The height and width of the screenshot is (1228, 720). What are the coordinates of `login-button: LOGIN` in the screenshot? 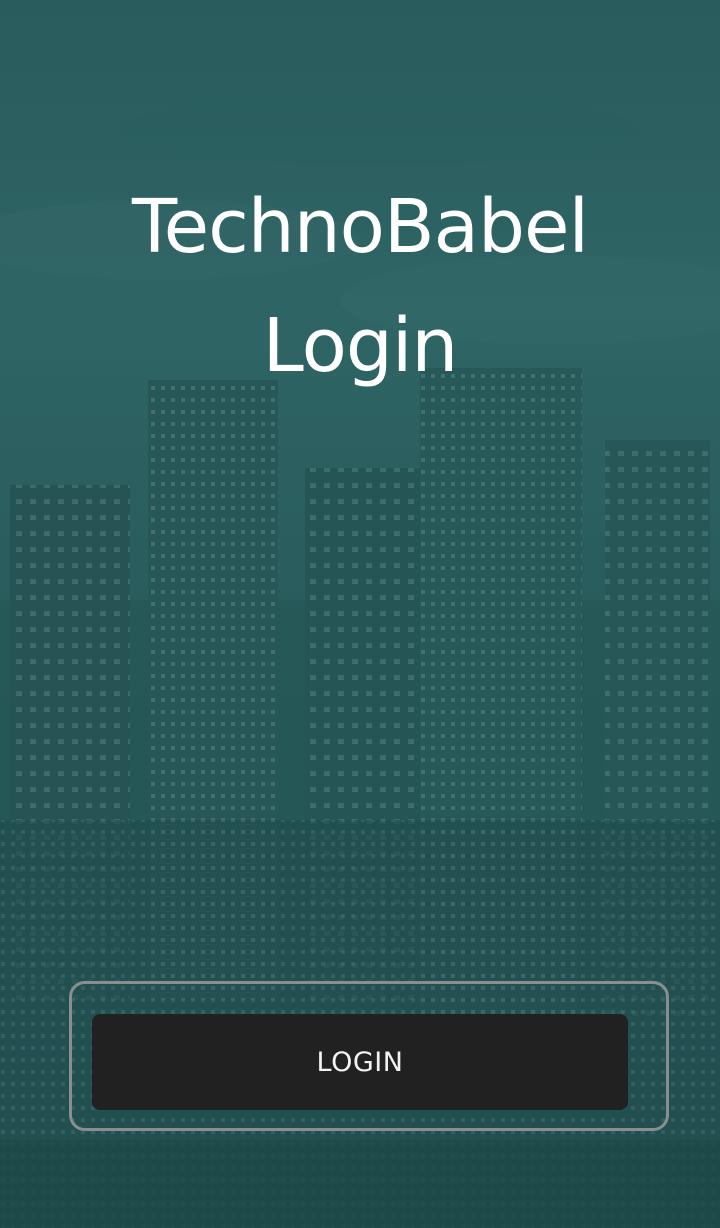 It's located at (360, 1062).